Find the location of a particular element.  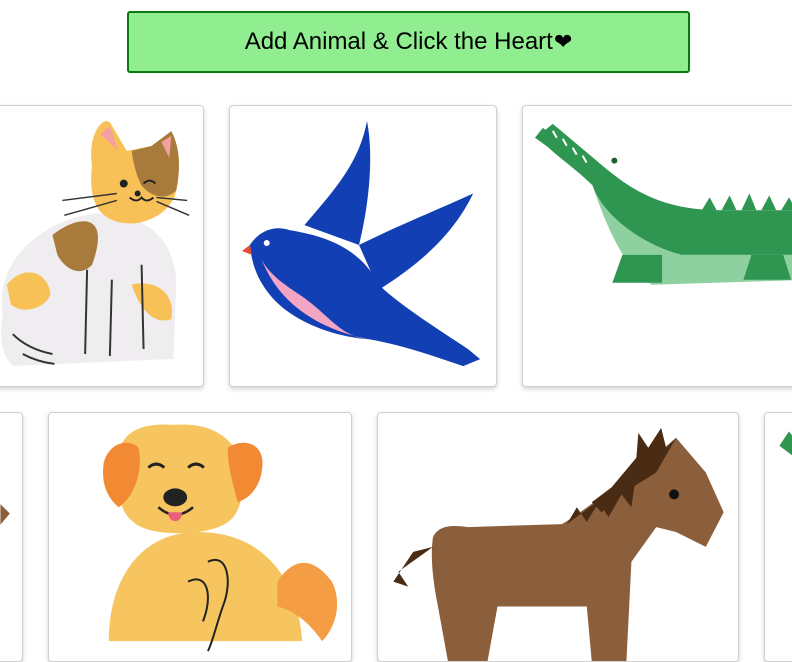

bird-illustration is located at coordinates (361, 243).